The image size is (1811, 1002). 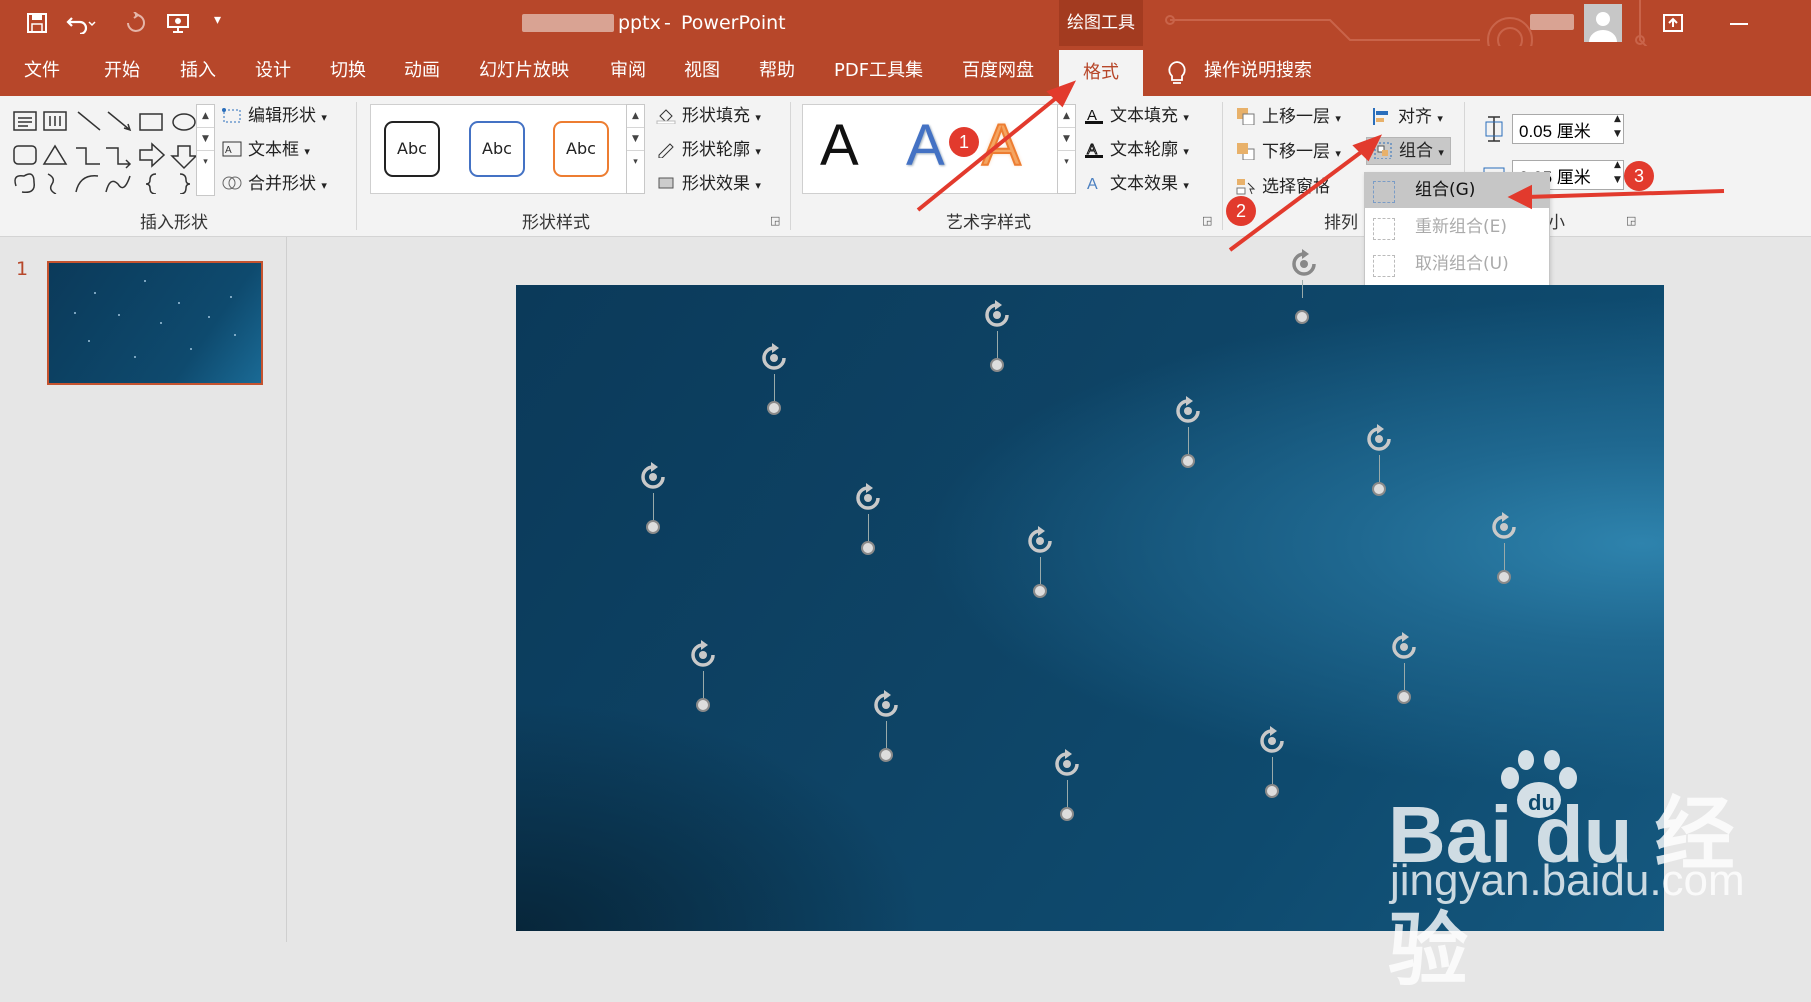 I want to click on minimize-icon, so click(x=1739, y=23).